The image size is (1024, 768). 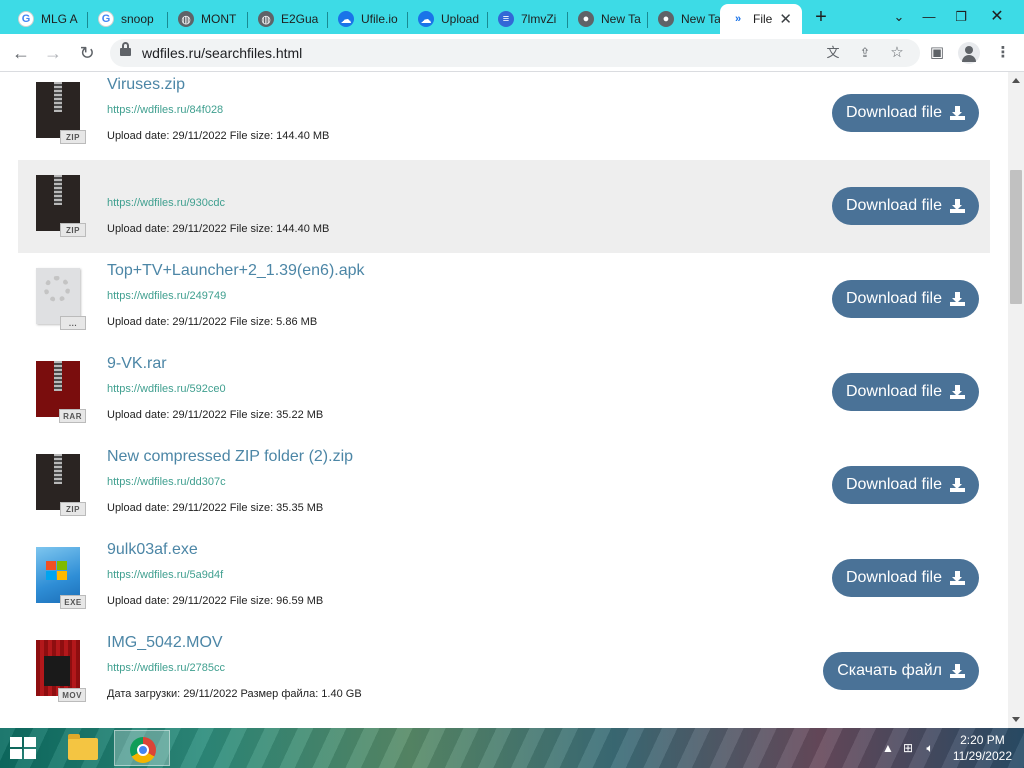 What do you see at coordinates (146, 85) in the screenshot?
I see `file-name-link: Viruses.zip` at bounding box center [146, 85].